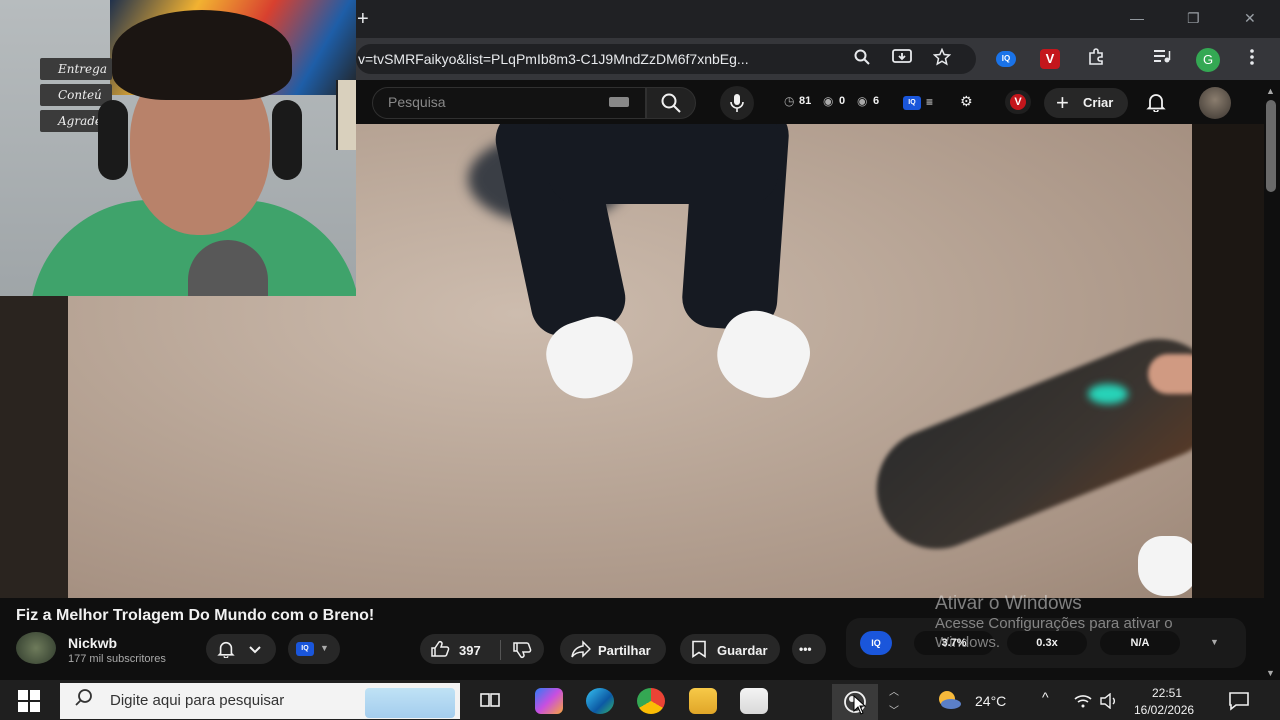 The image size is (1280, 720). Describe the element at coordinates (1140, 643) in the screenshot. I see `iq-metric-na: N/A` at that location.